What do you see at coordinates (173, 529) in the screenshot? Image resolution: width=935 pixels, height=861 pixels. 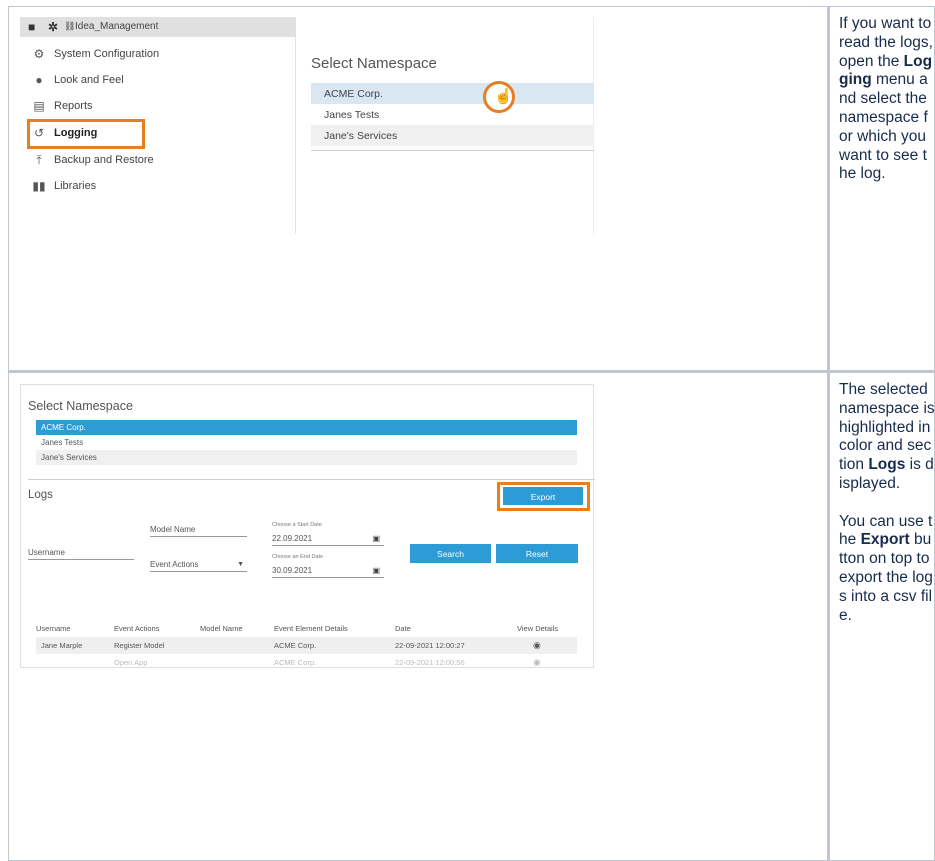 I see `model-name-label: Model Name` at bounding box center [173, 529].